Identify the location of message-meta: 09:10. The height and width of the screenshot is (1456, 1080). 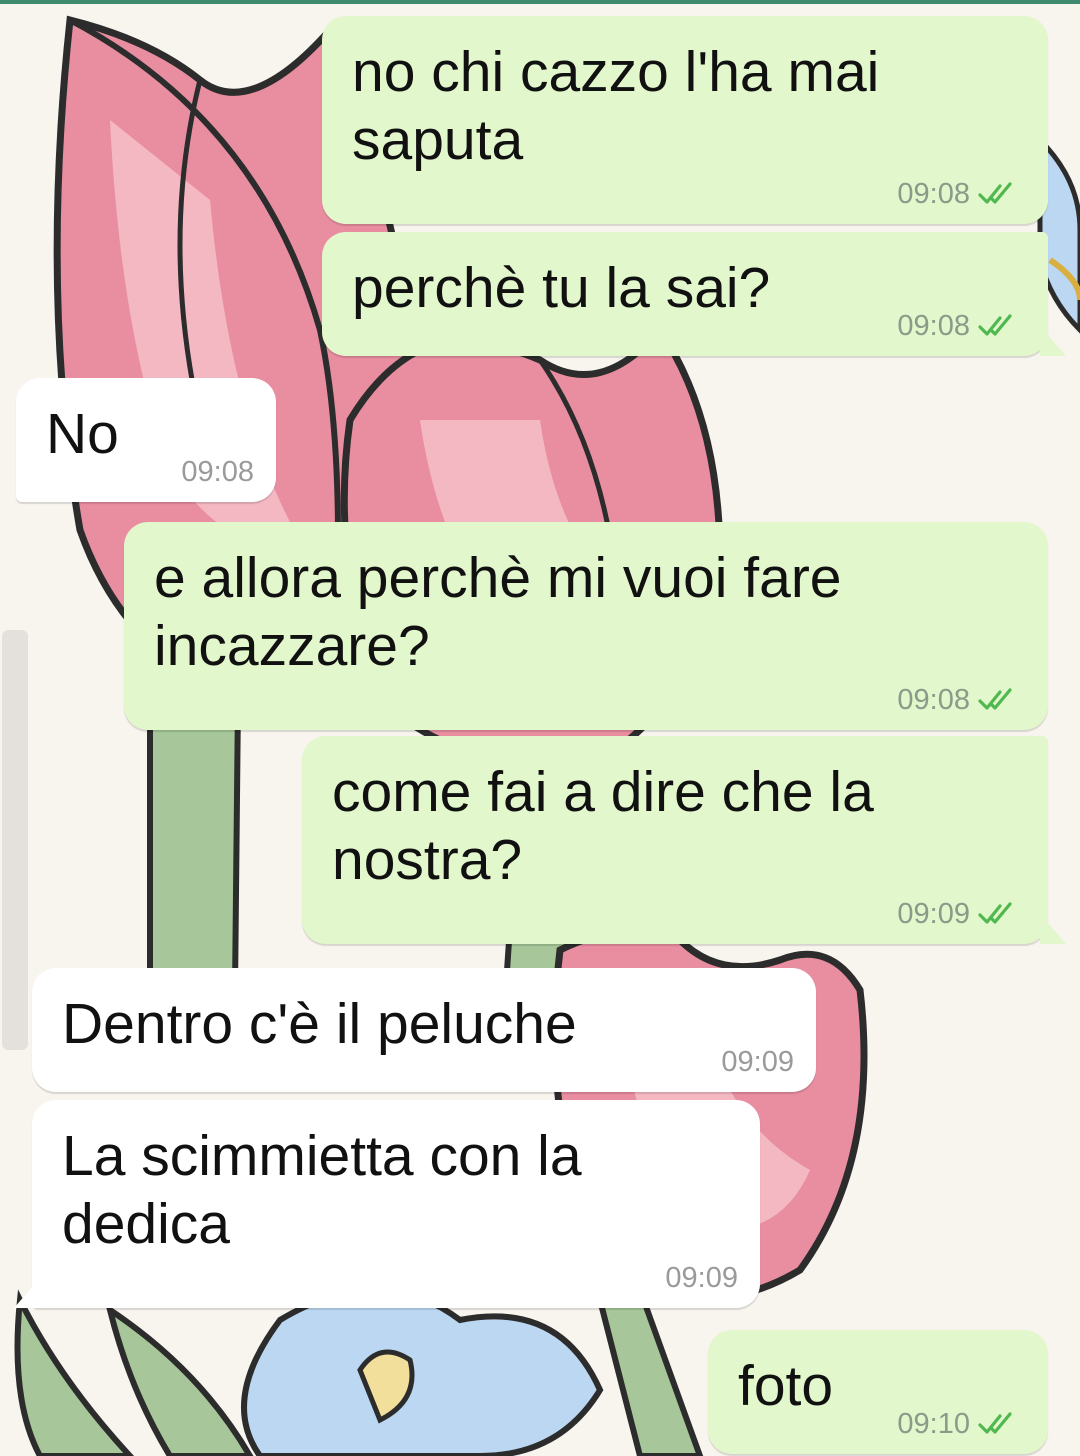
(959, 1424).